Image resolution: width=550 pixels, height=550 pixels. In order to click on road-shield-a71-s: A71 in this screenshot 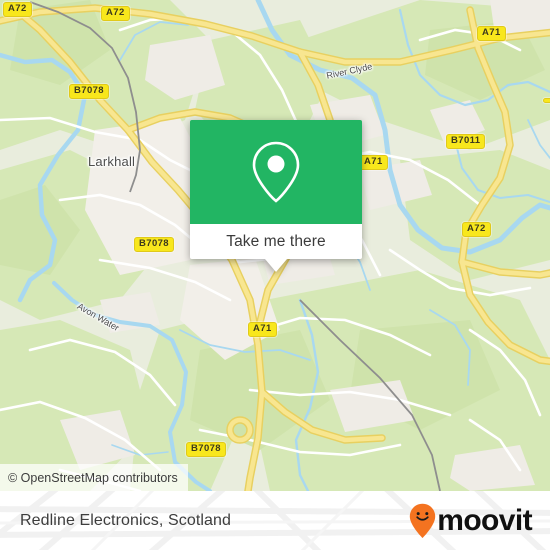, I will do `click(262, 329)`.